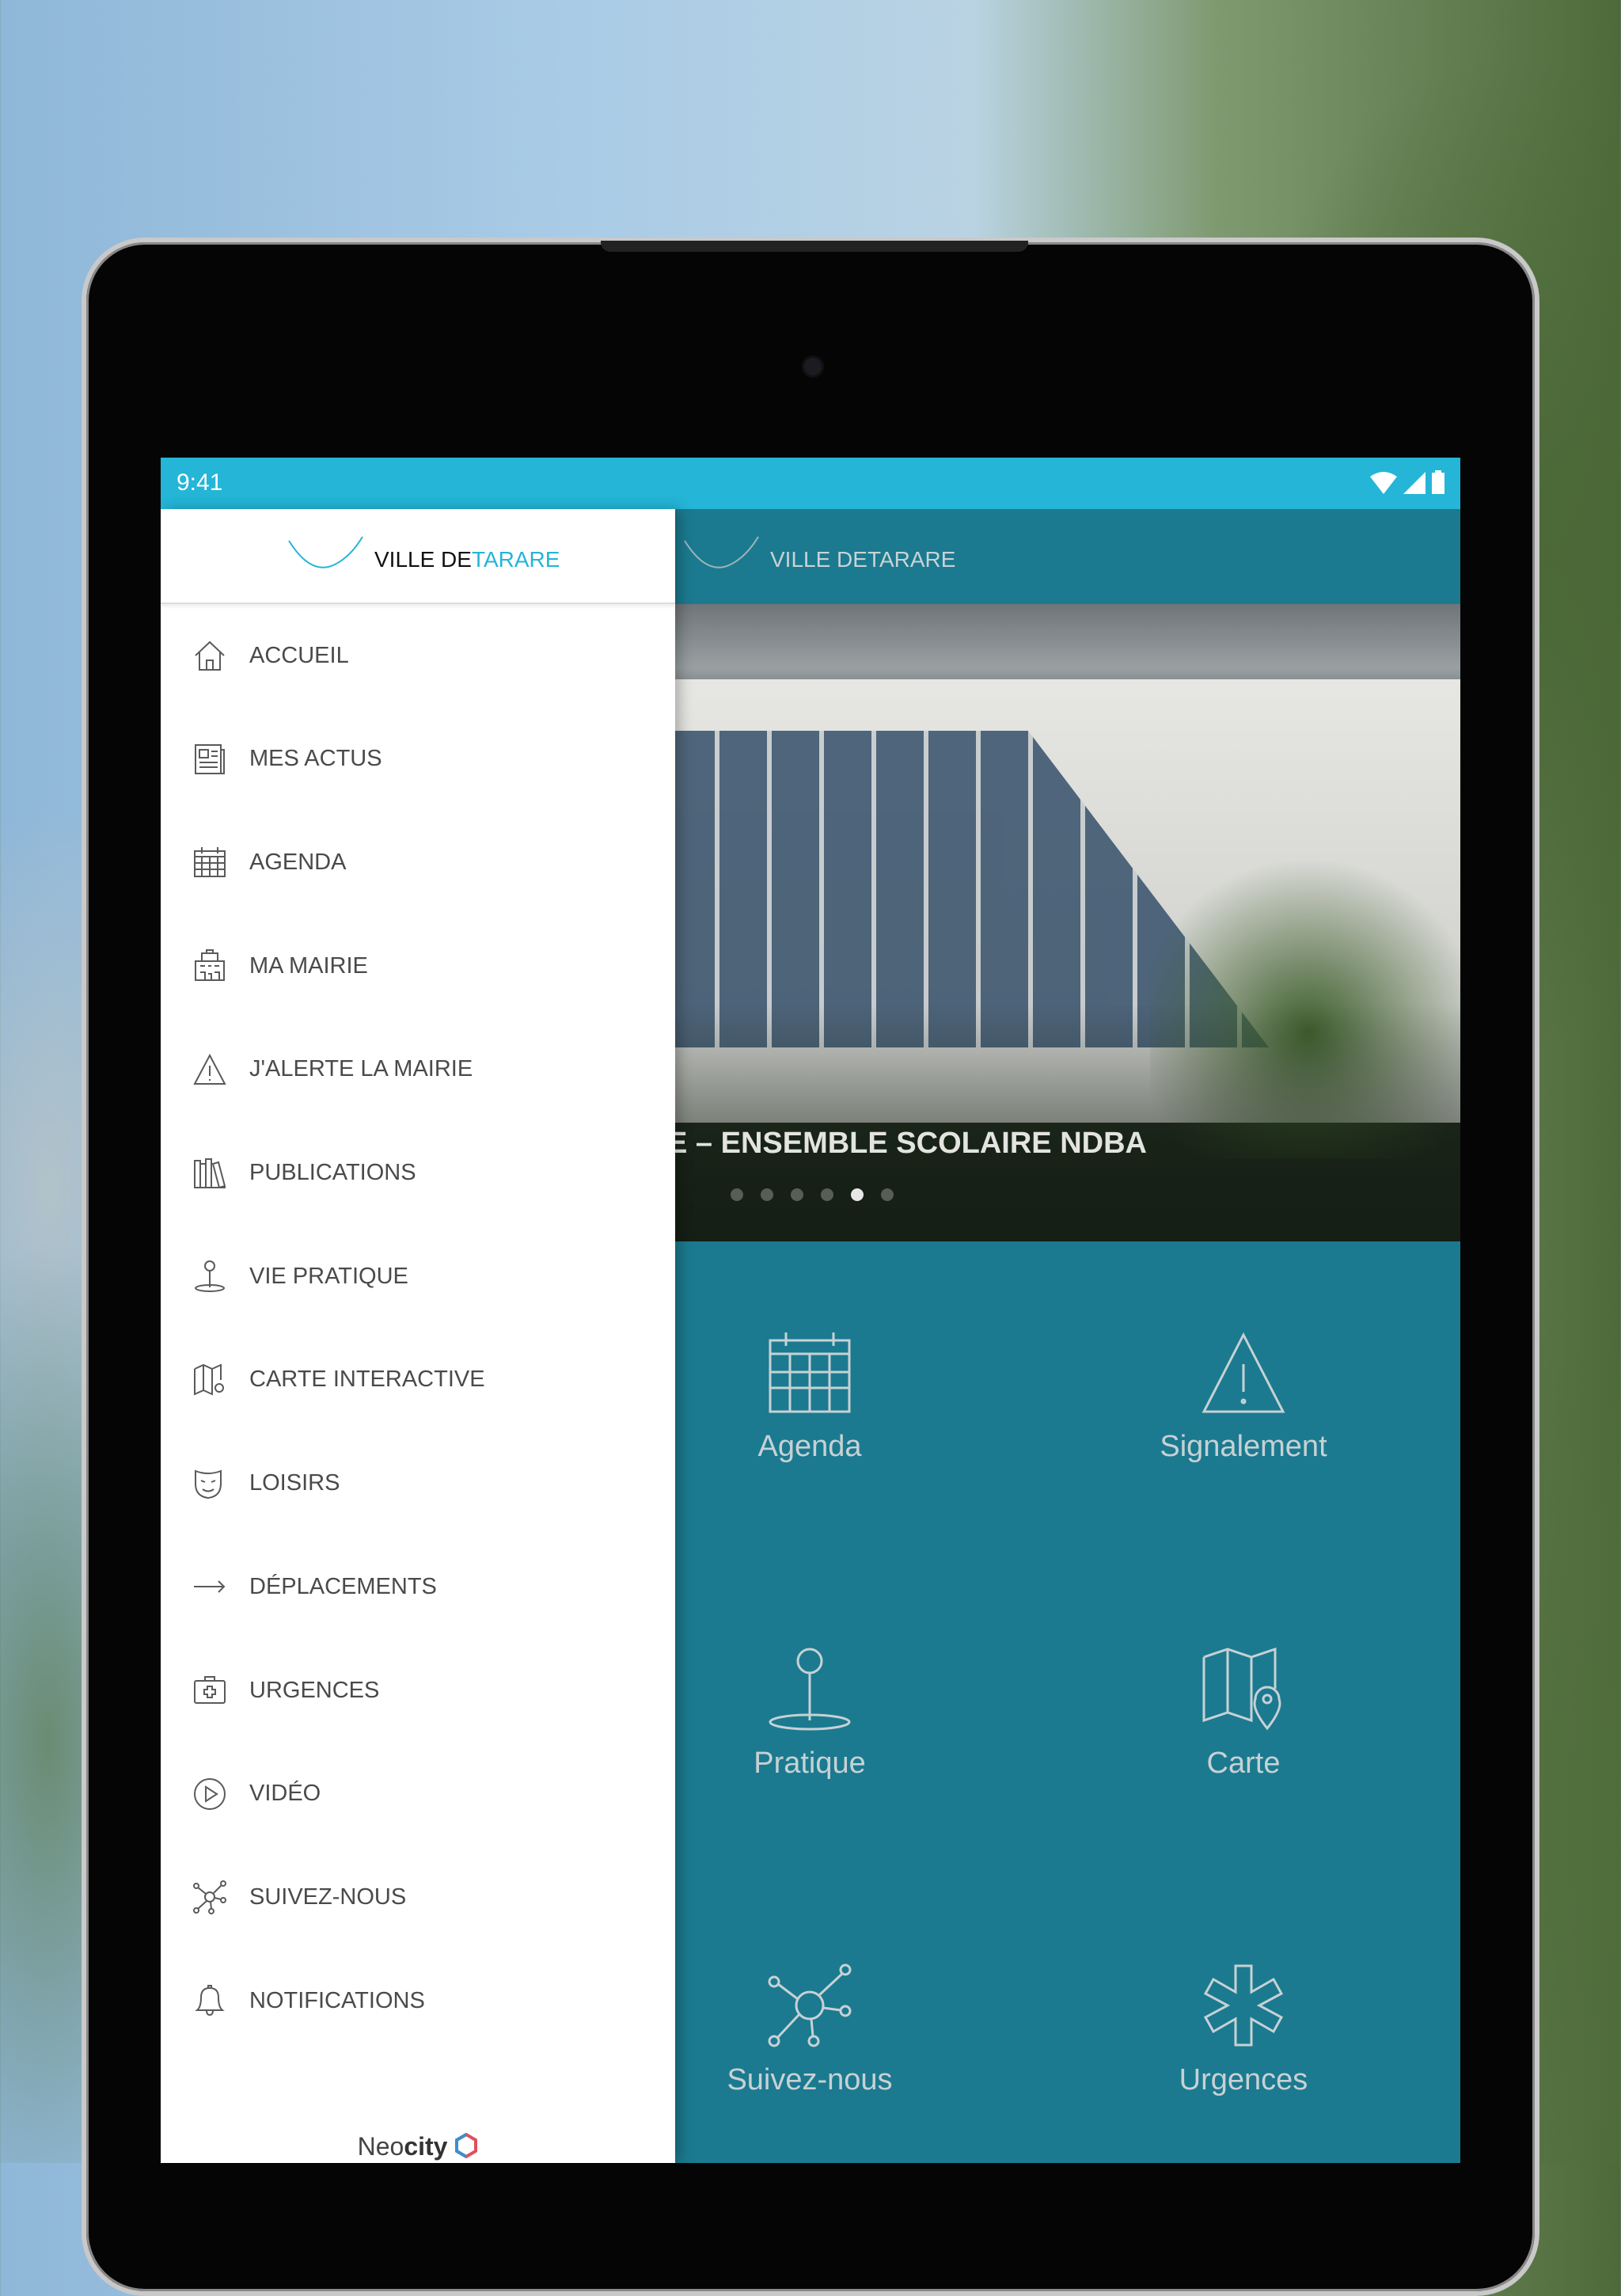 This screenshot has width=1621, height=2296. Describe the element at coordinates (299, 655) in the screenshot. I see `menu-item-label: ACCUEIL` at that location.